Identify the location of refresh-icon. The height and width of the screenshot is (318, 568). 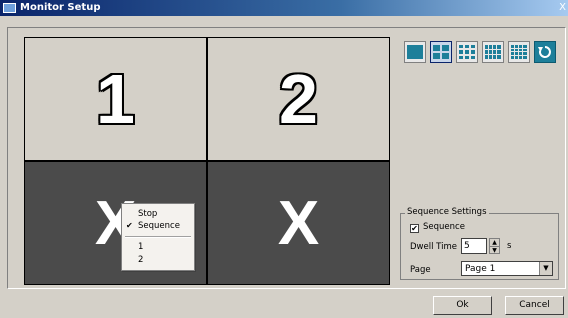
(544, 52).